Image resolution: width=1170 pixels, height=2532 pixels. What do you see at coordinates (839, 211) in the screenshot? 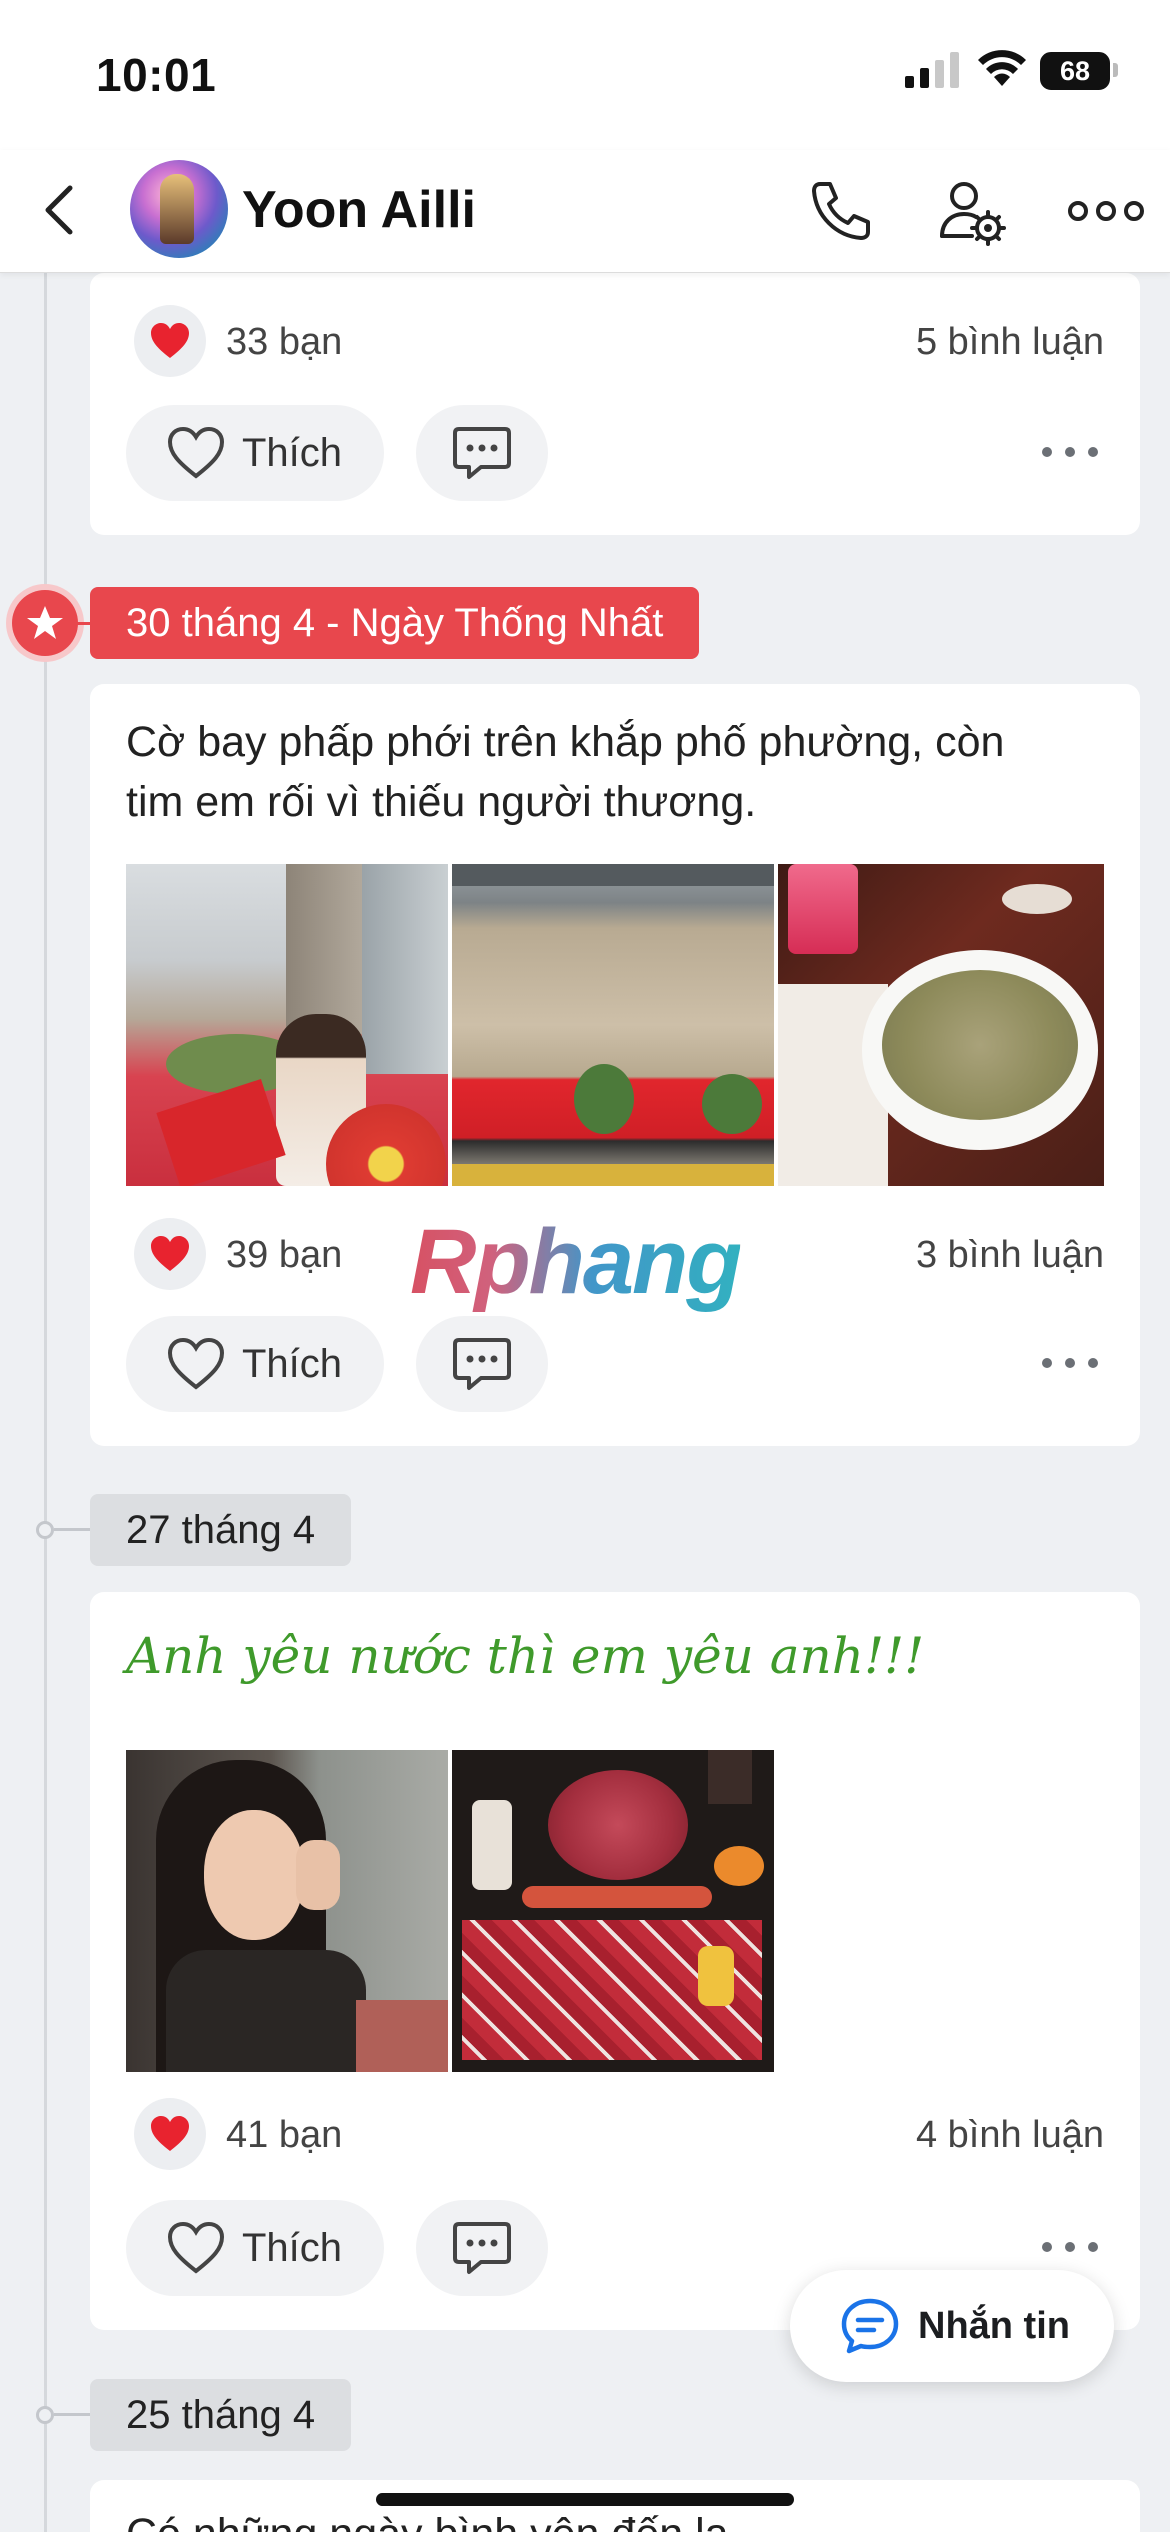
I see `phone-icon` at bounding box center [839, 211].